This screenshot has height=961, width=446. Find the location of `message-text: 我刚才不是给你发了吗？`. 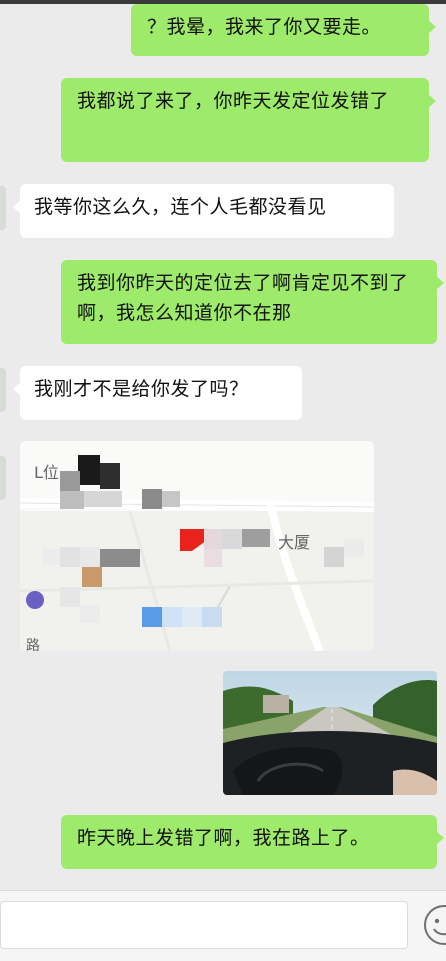

message-text: 我刚才不是给你发了吗？ is located at coordinates (141, 389).